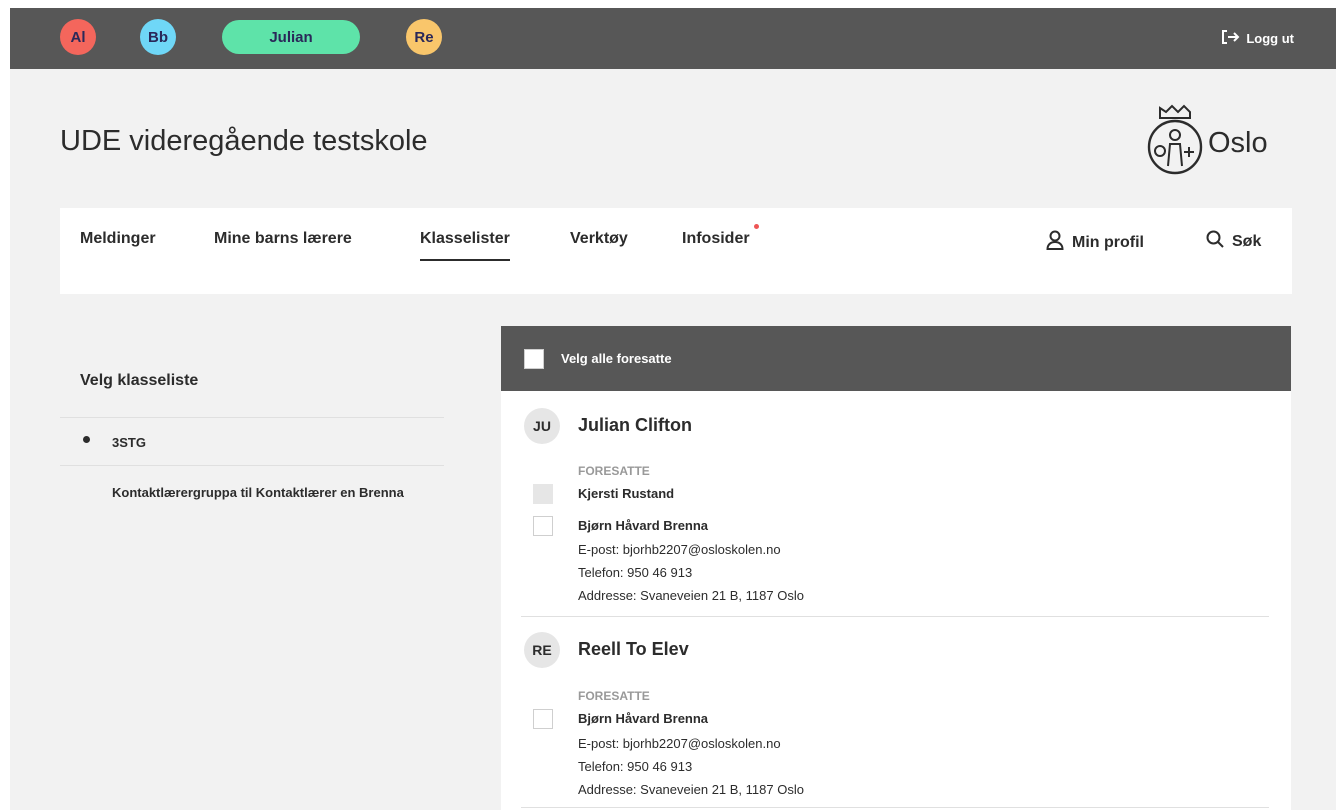 The width and height of the screenshot is (1336, 810). I want to click on guardian-checkbox-disabled, so click(543, 494).